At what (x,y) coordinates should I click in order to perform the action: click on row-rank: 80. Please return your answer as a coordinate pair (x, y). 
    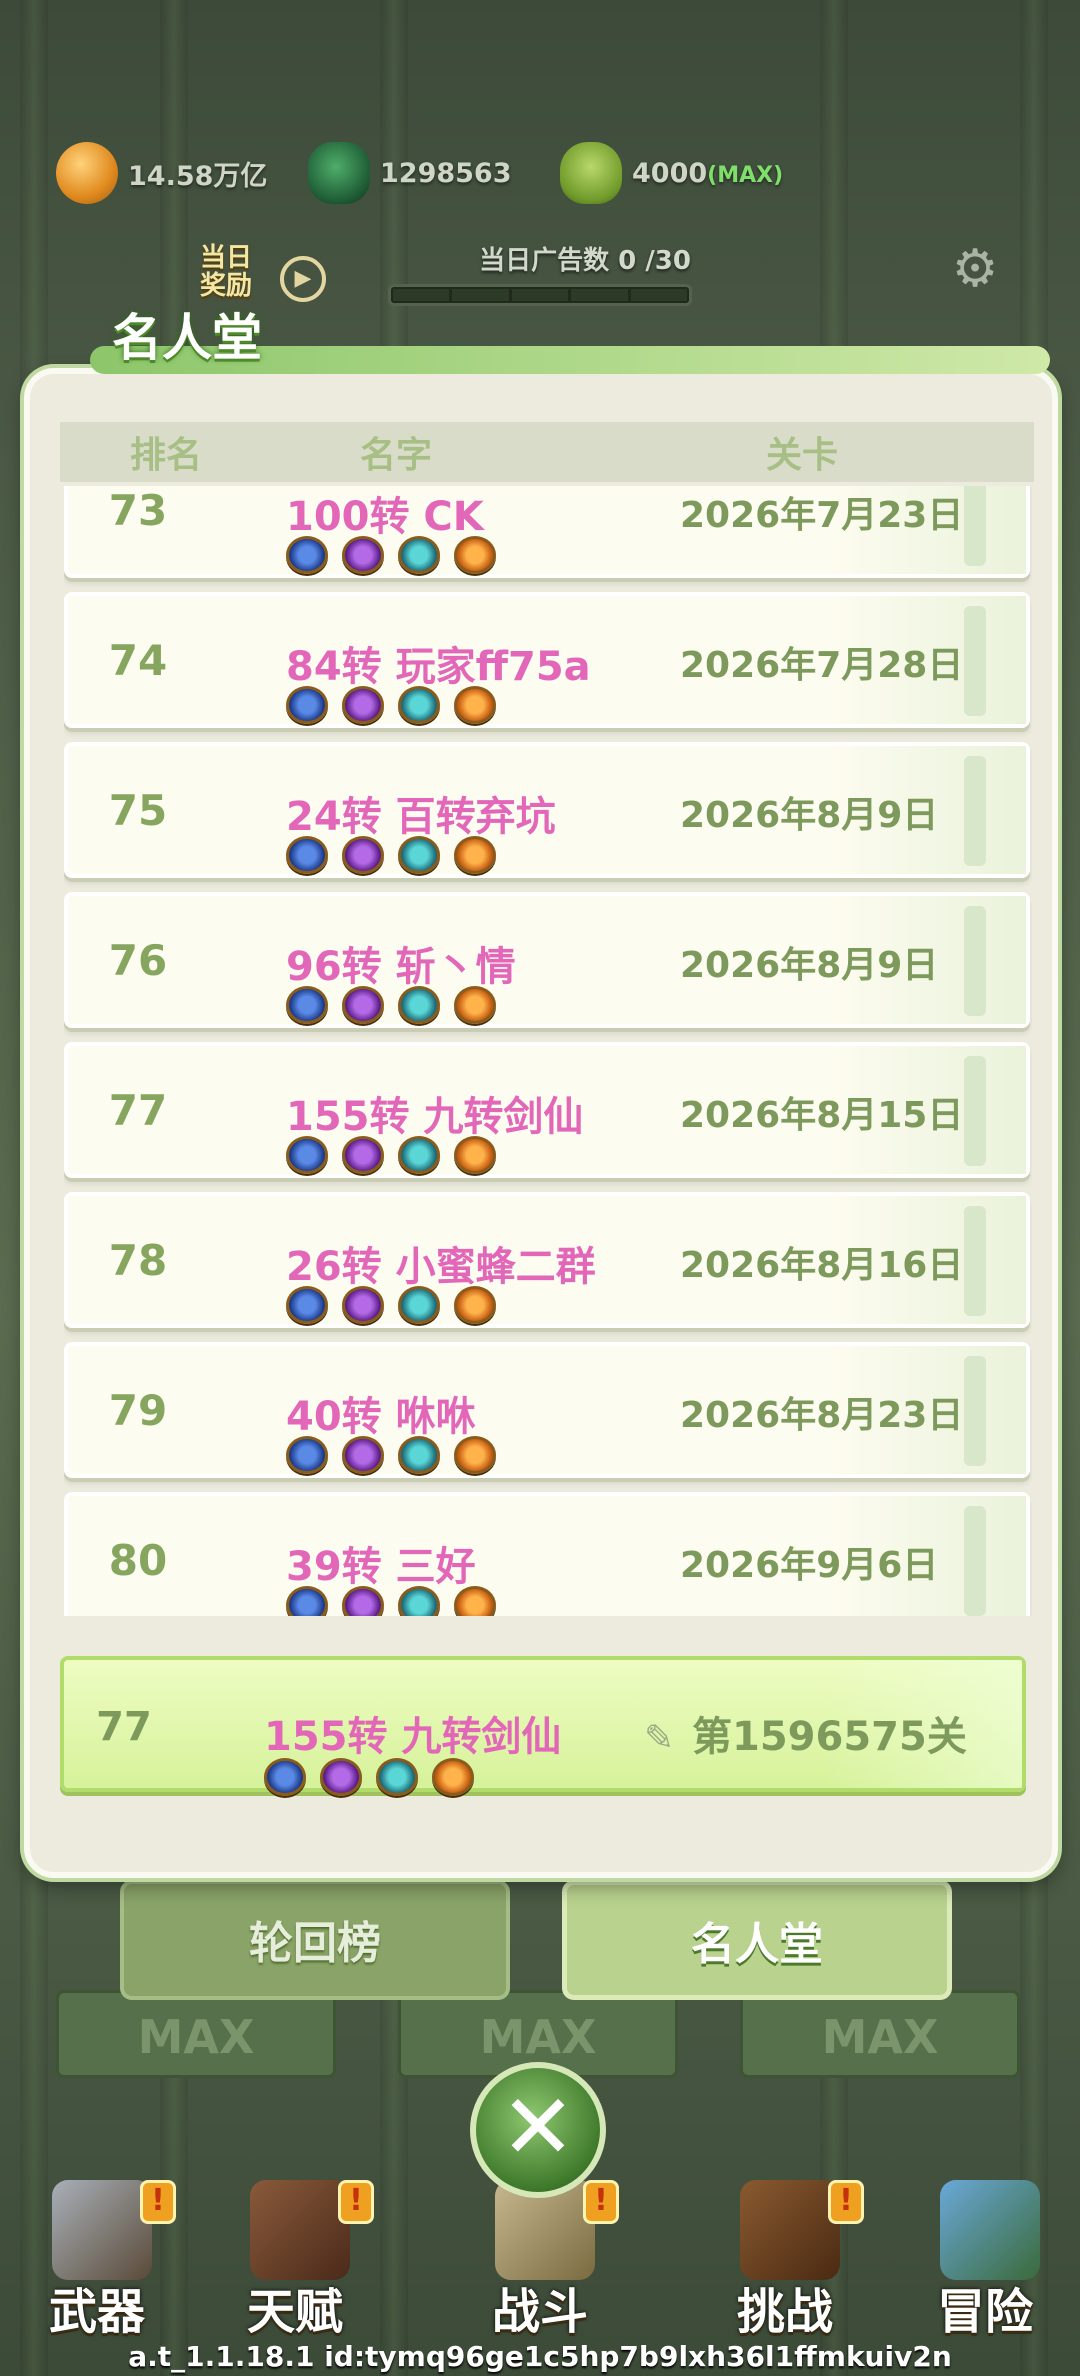
    Looking at the image, I should click on (138, 1560).